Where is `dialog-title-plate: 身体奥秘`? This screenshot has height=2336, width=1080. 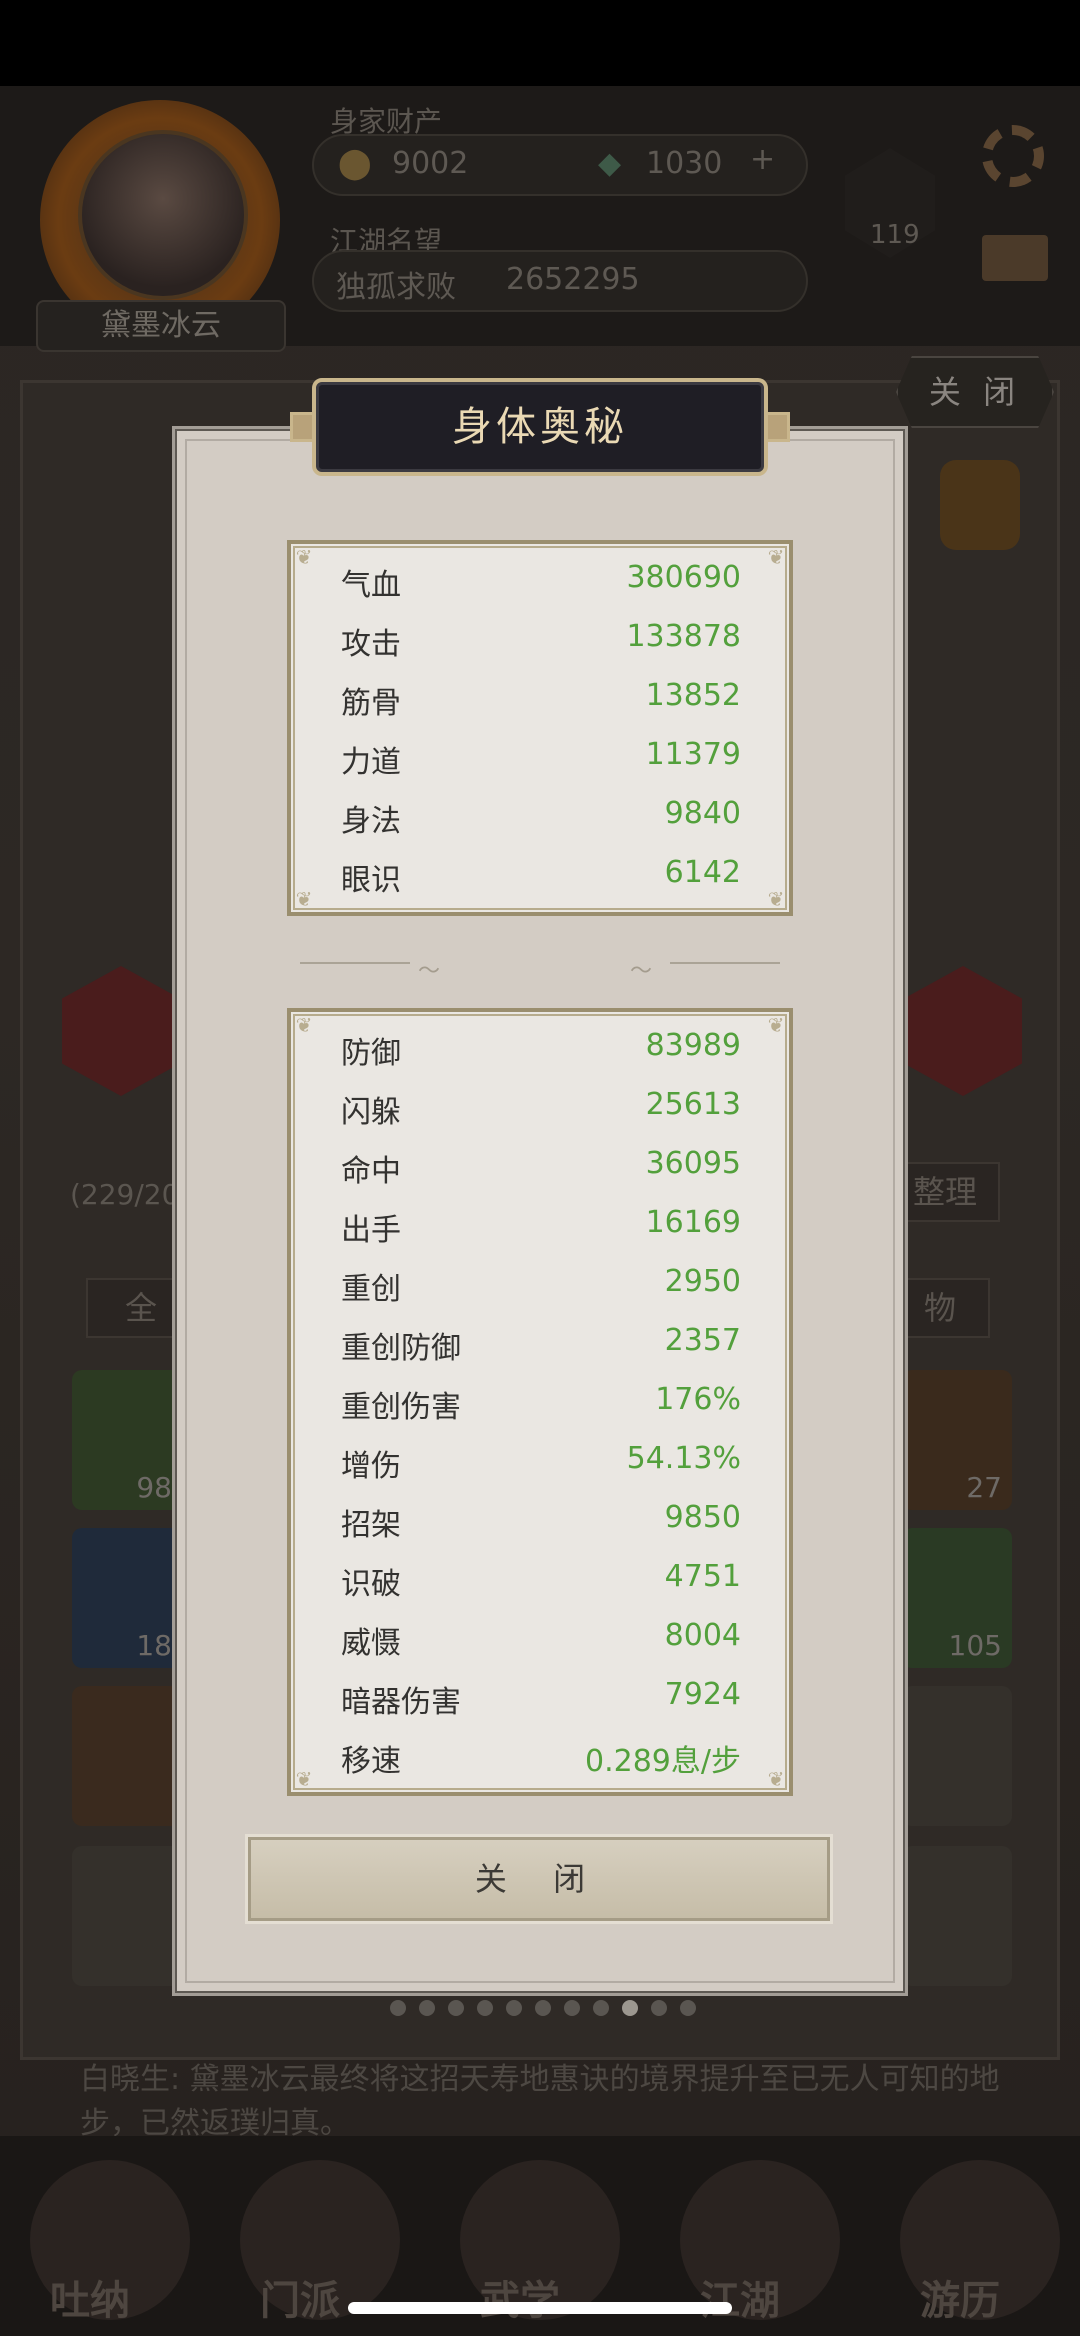 dialog-title-plate: 身体奥秘 is located at coordinates (540, 427).